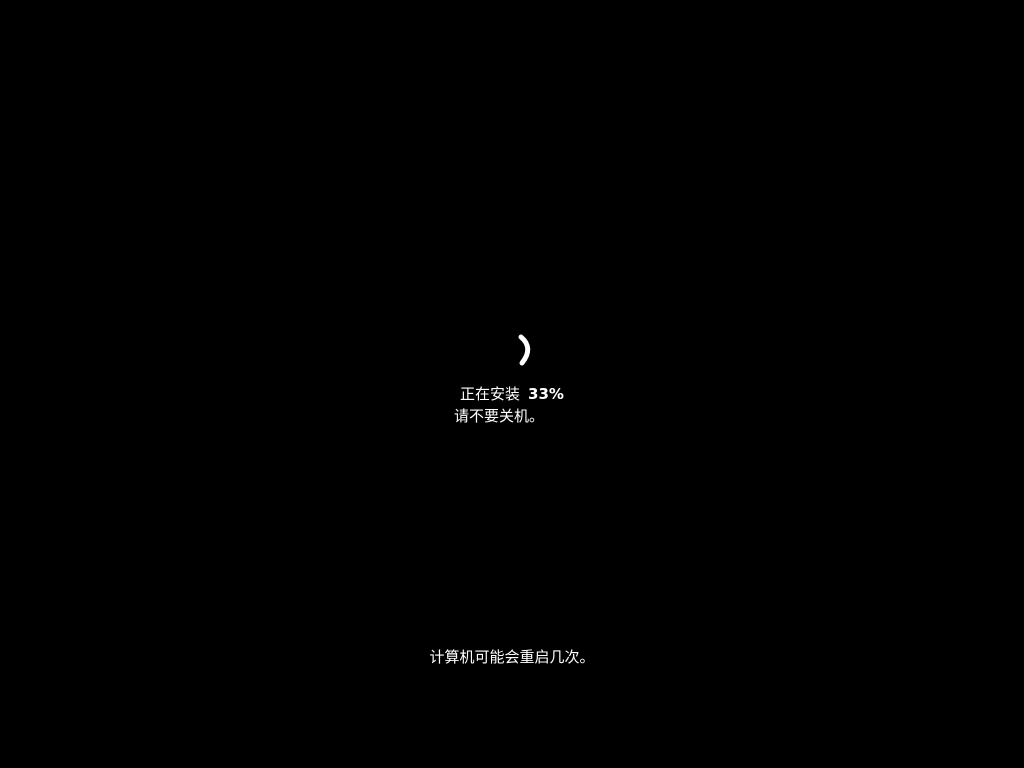  What do you see at coordinates (546, 394) in the screenshot?
I see `progress-percent: 33%` at bounding box center [546, 394].